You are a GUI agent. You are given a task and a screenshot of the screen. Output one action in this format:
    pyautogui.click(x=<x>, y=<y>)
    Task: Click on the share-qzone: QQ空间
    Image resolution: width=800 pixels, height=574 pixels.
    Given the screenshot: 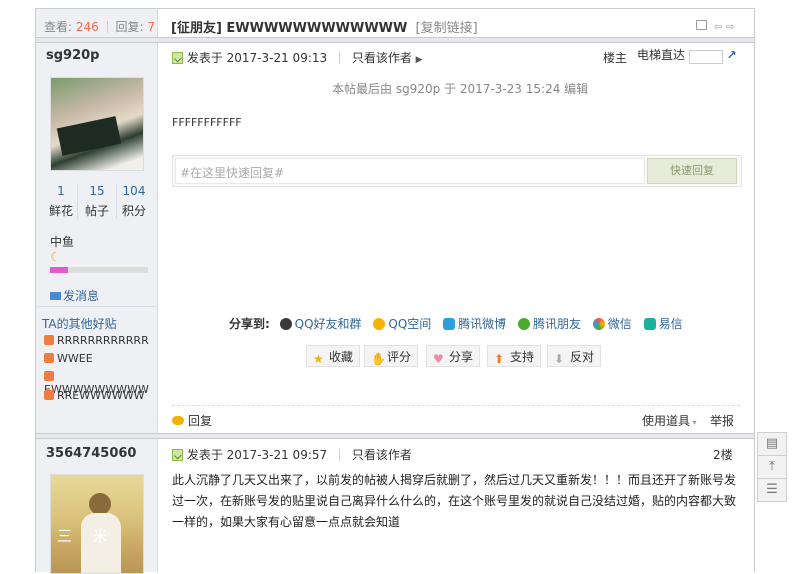 What is the action you would take?
    pyautogui.click(x=402, y=323)
    